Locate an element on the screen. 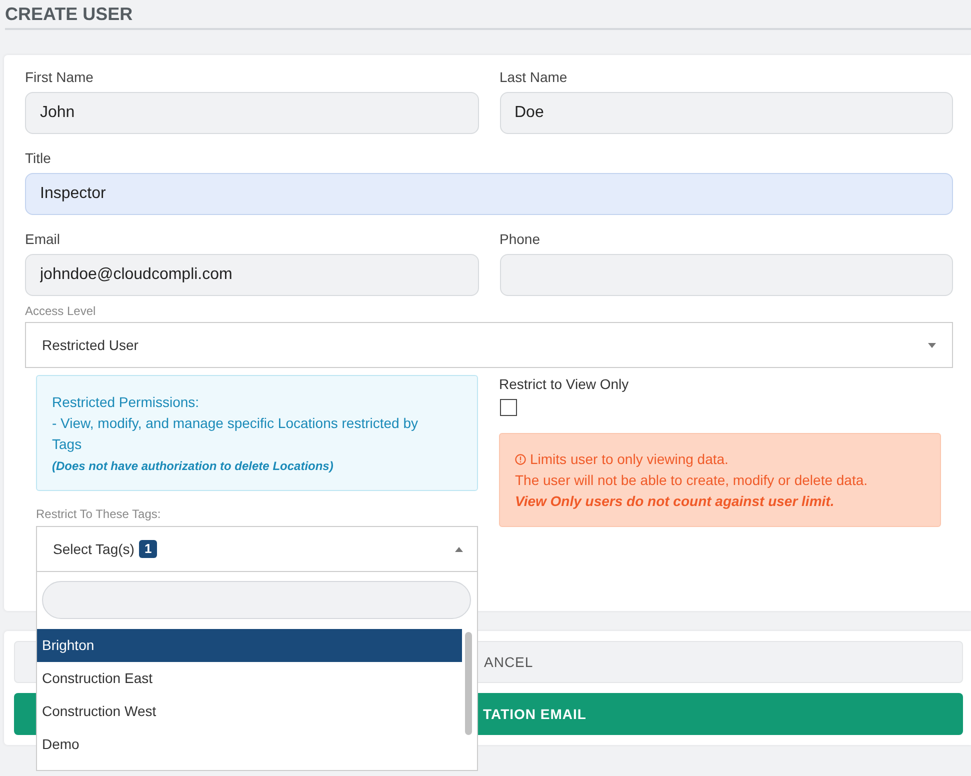 The width and height of the screenshot is (971, 776). select-text: Select Tag(s) is located at coordinates (93, 549).